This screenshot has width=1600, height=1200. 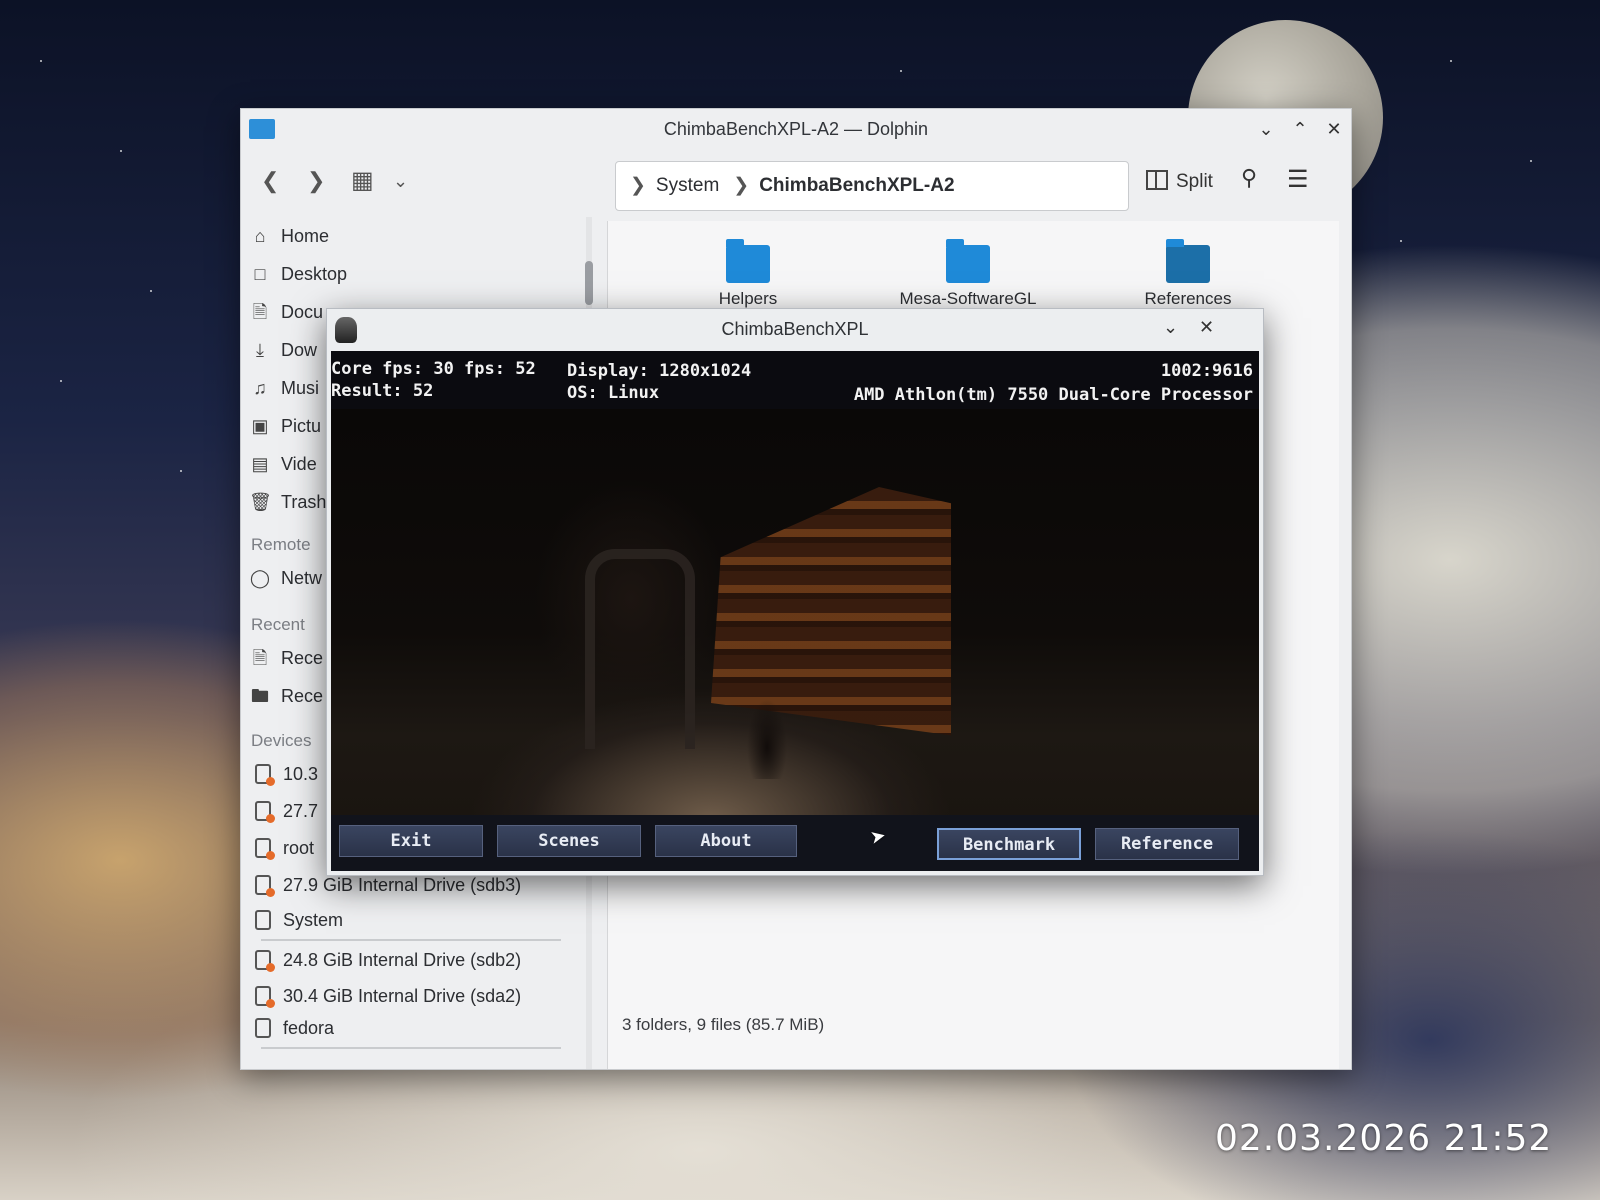 What do you see at coordinates (302, 658) in the screenshot?
I see `sidebar-item-label: Rece` at bounding box center [302, 658].